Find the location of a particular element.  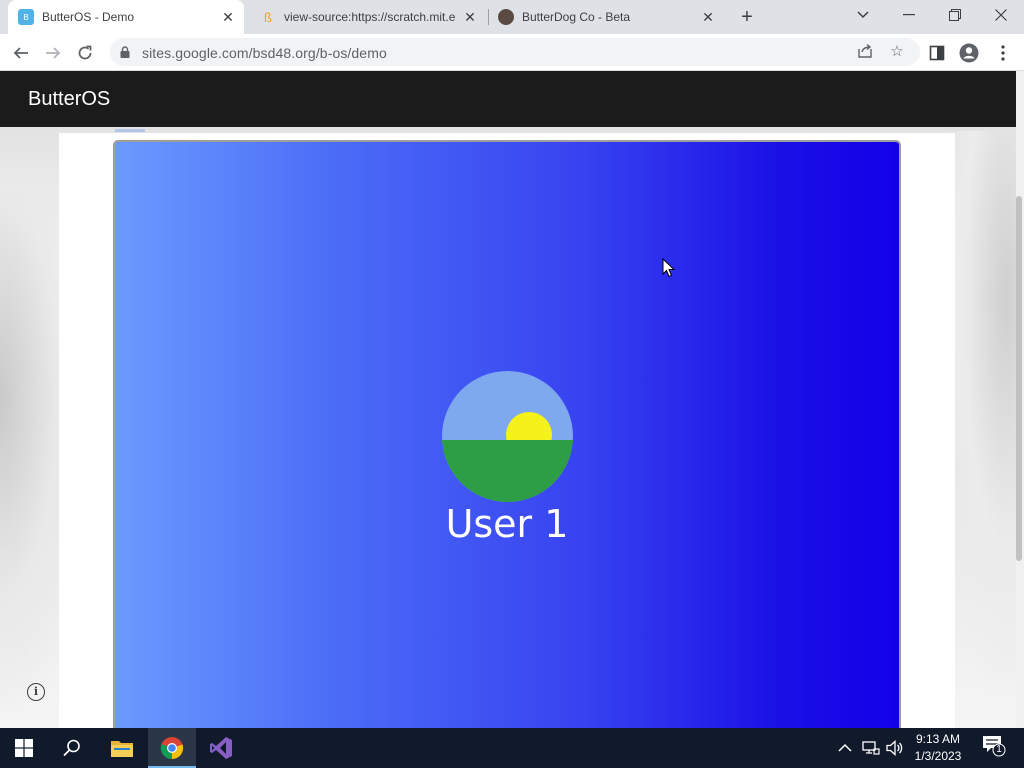

minimize-icon is located at coordinates (909, 15).